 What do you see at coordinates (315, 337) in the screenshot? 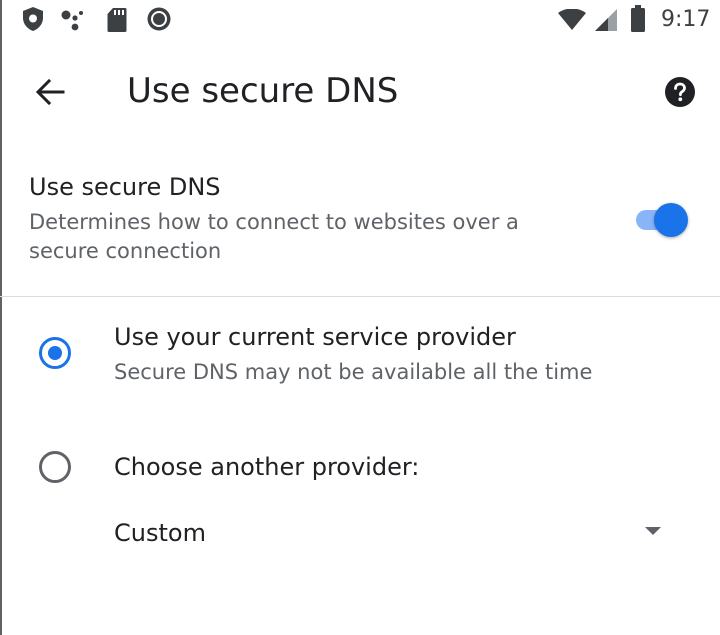
I see `option-current-provider-label: Use your current service provider` at bounding box center [315, 337].